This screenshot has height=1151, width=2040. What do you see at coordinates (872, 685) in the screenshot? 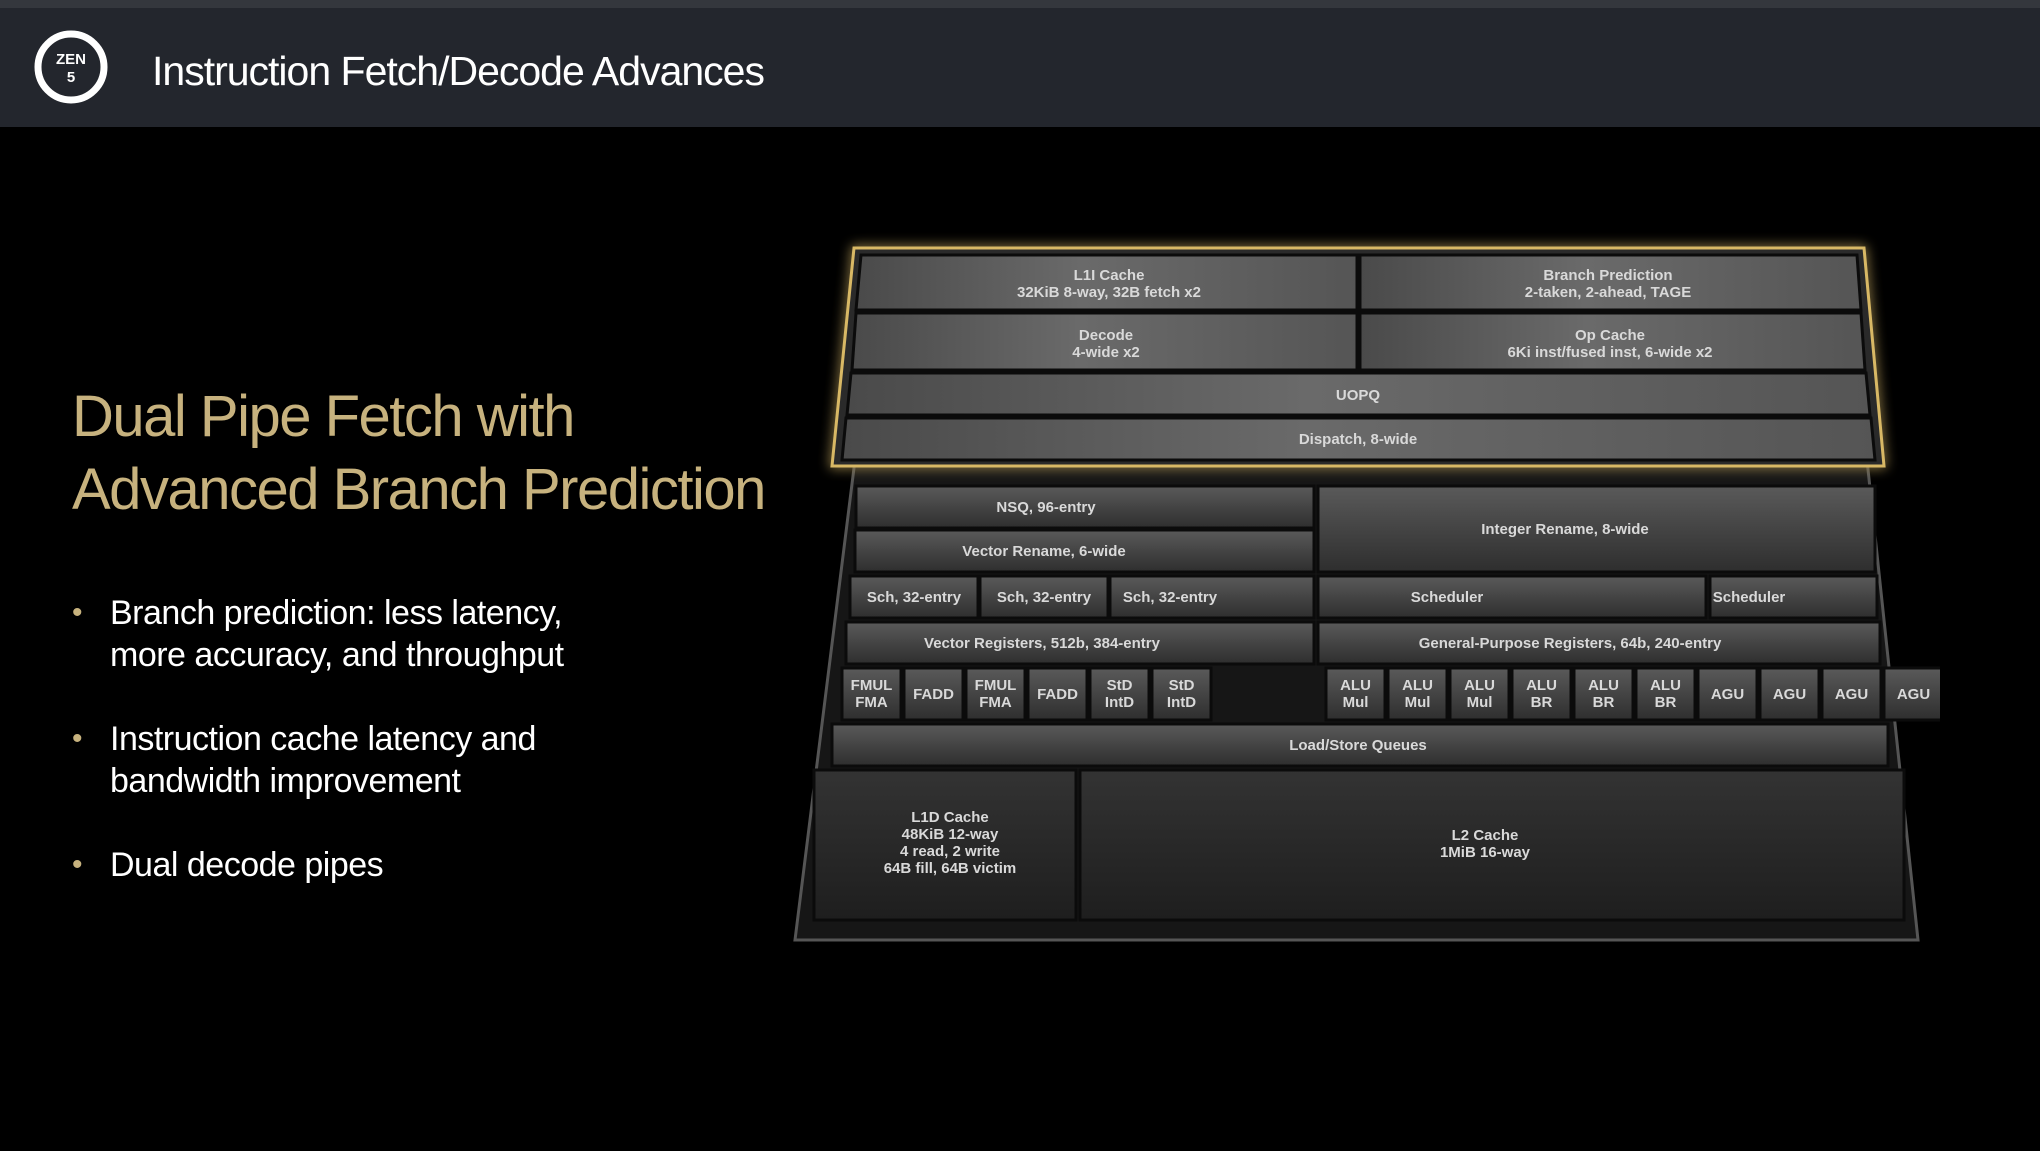
I see `vector-unit-label: FMUL` at bounding box center [872, 685].